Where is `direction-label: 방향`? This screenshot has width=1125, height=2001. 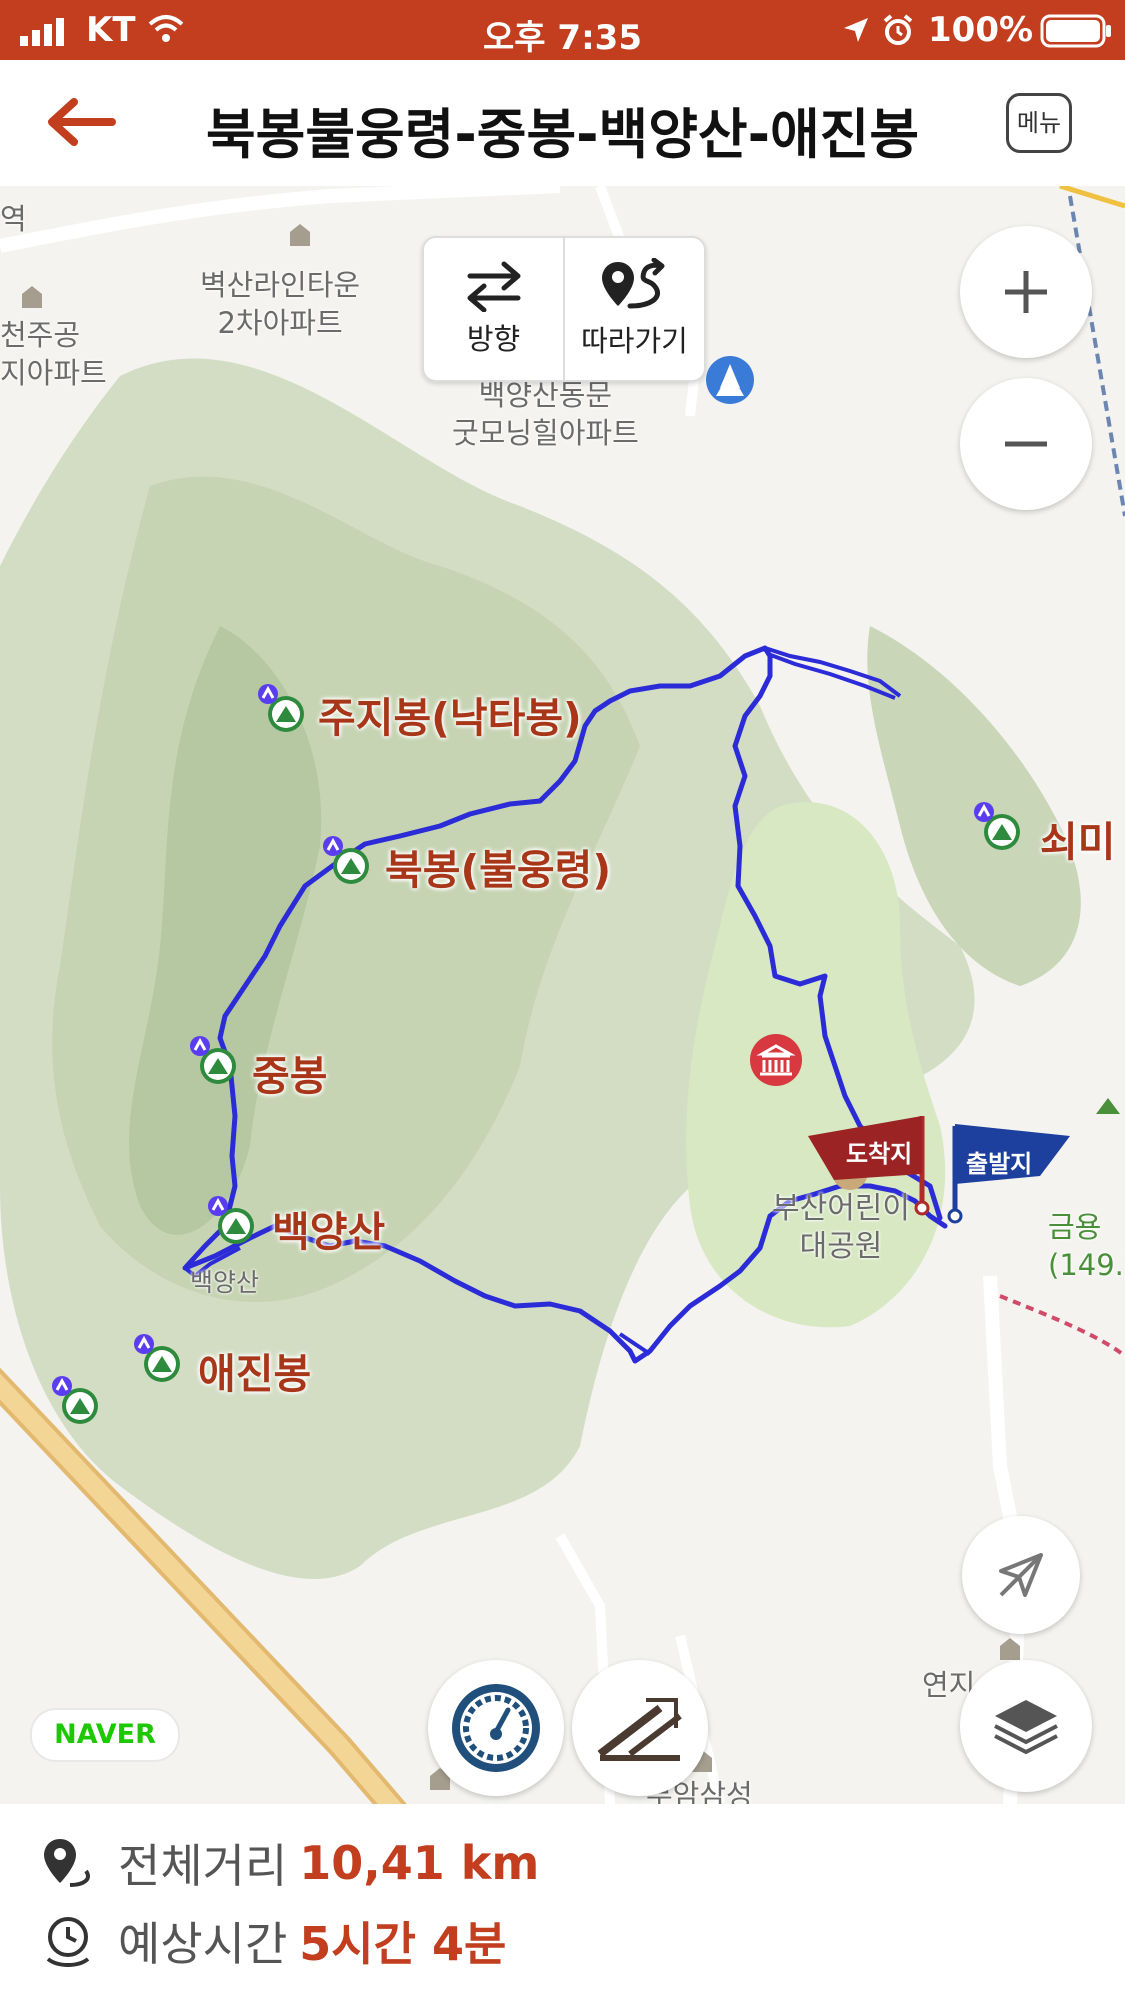
direction-label: 방향 is located at coordinates (493, 339).